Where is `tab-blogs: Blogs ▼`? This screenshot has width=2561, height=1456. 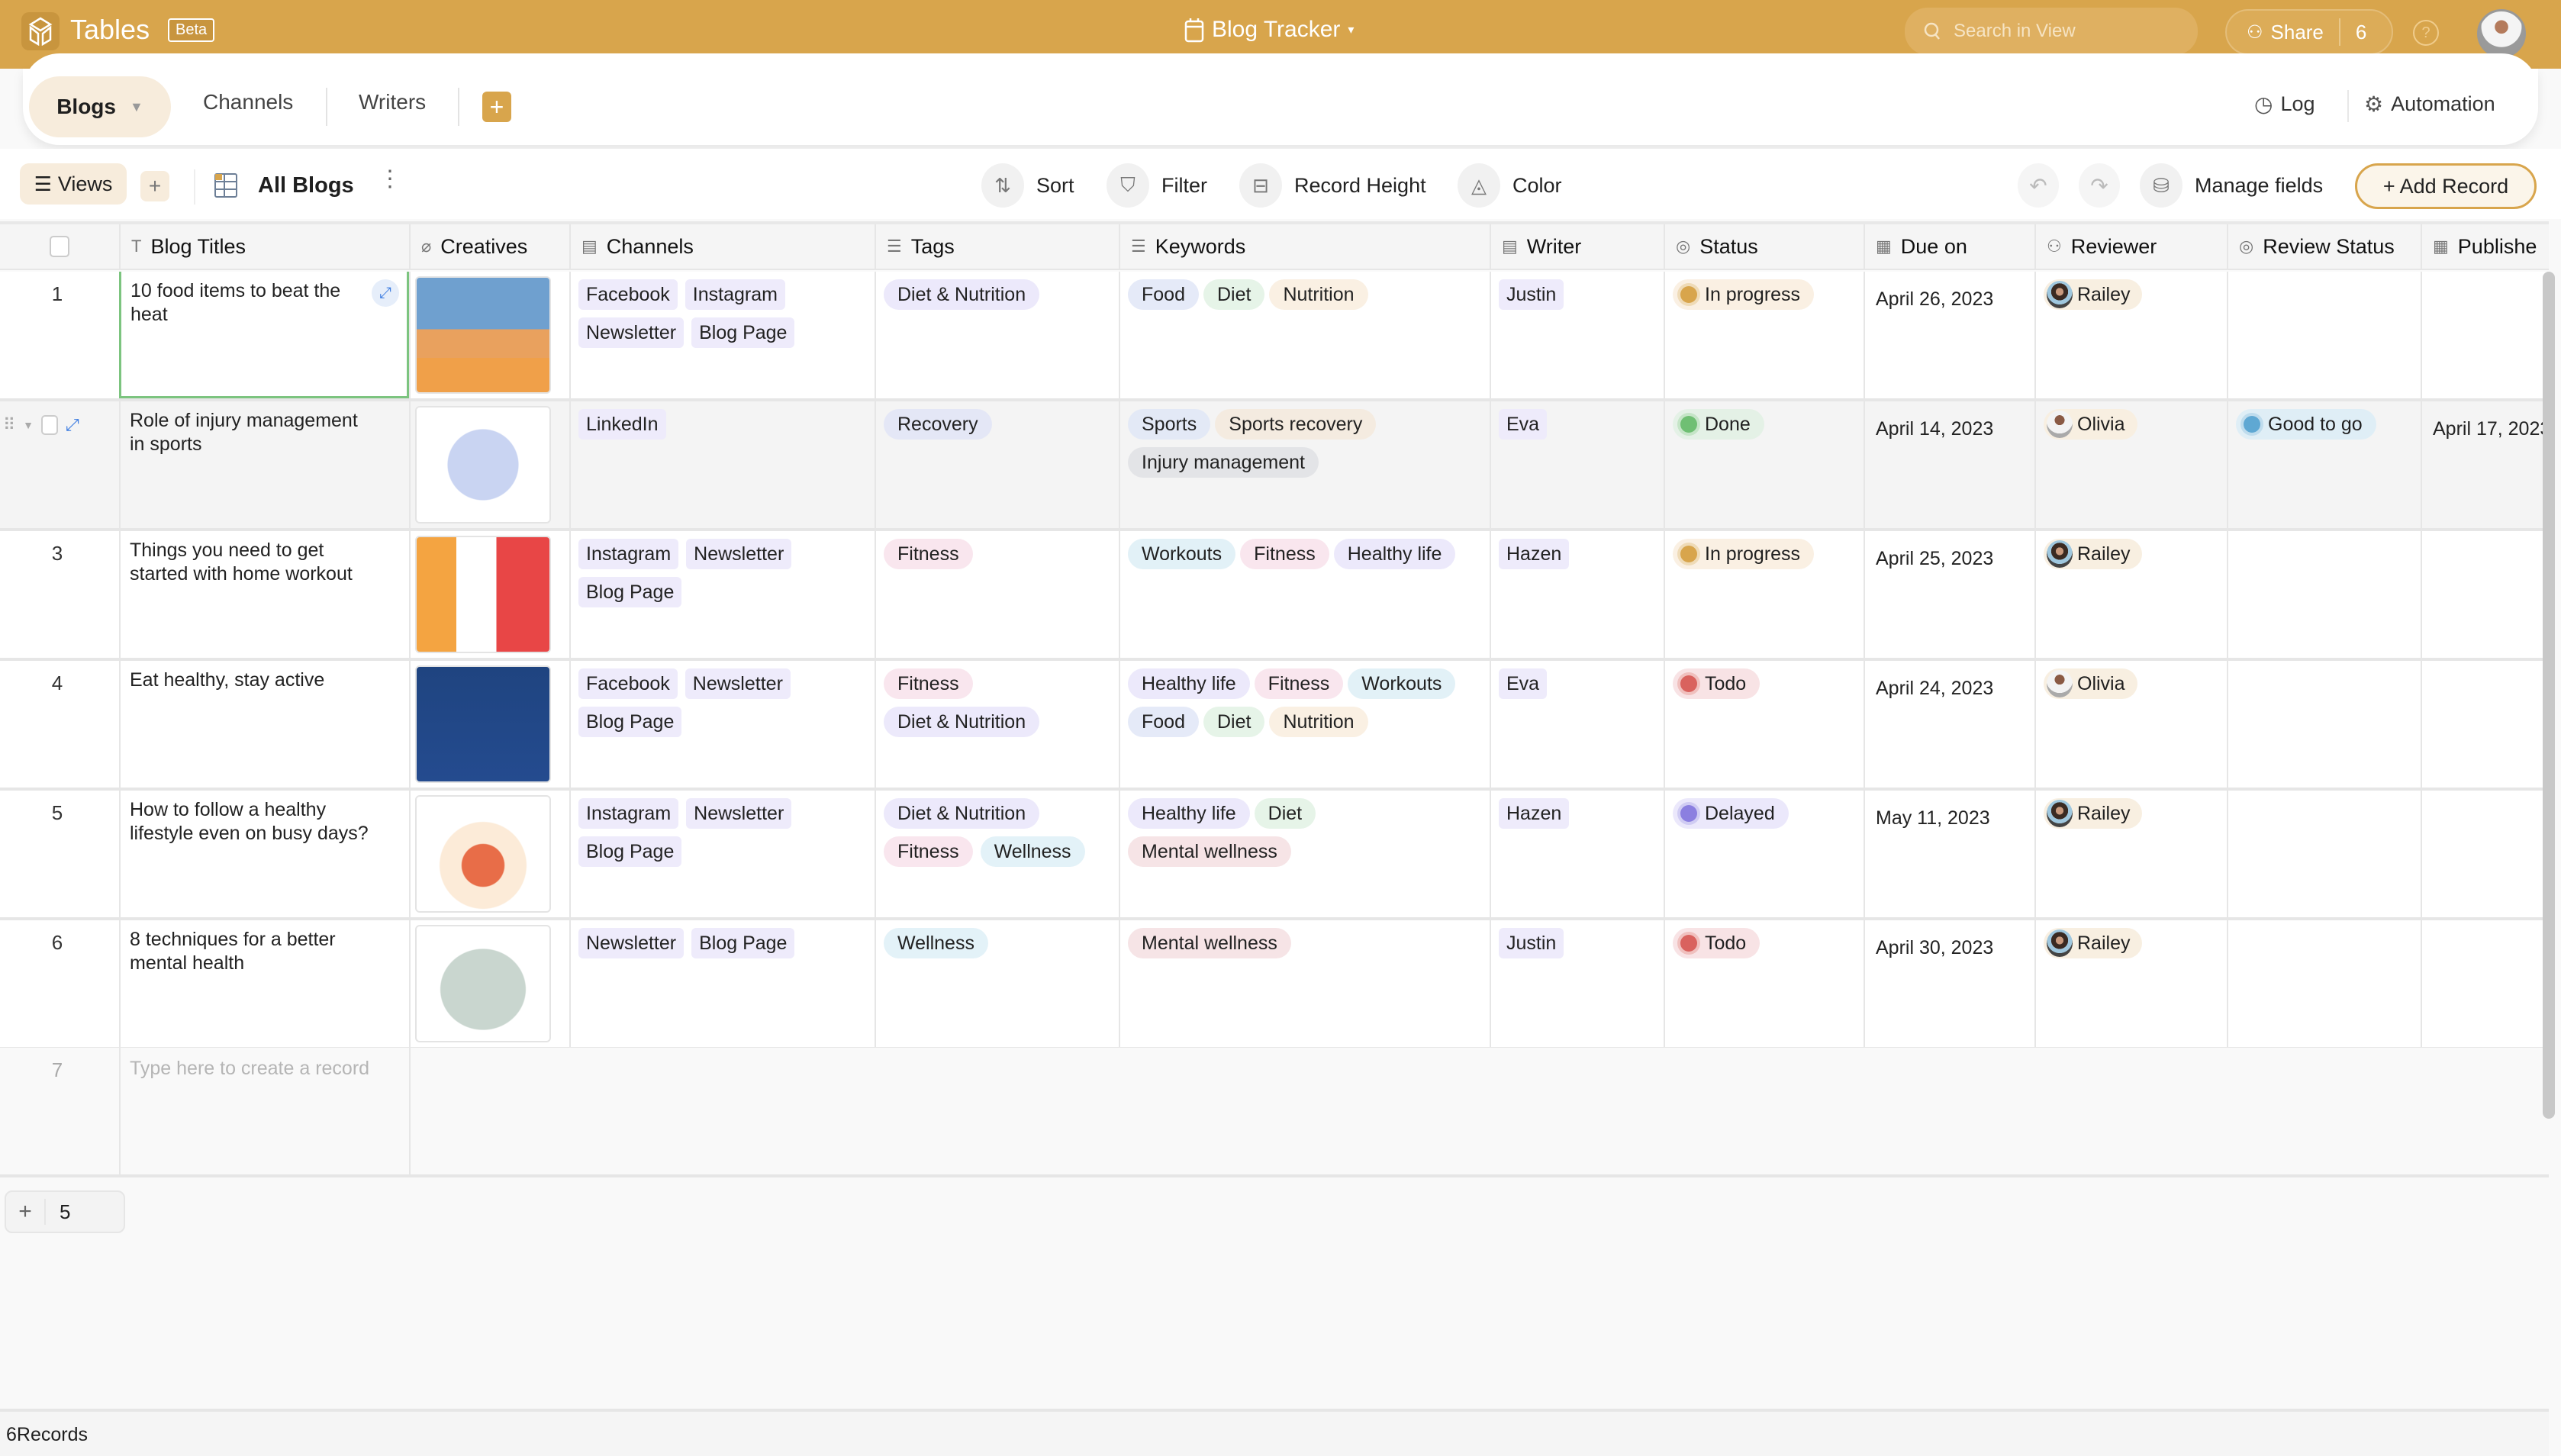 tab-blogs: Blogs ▼ is located at coordinates (100, 106).